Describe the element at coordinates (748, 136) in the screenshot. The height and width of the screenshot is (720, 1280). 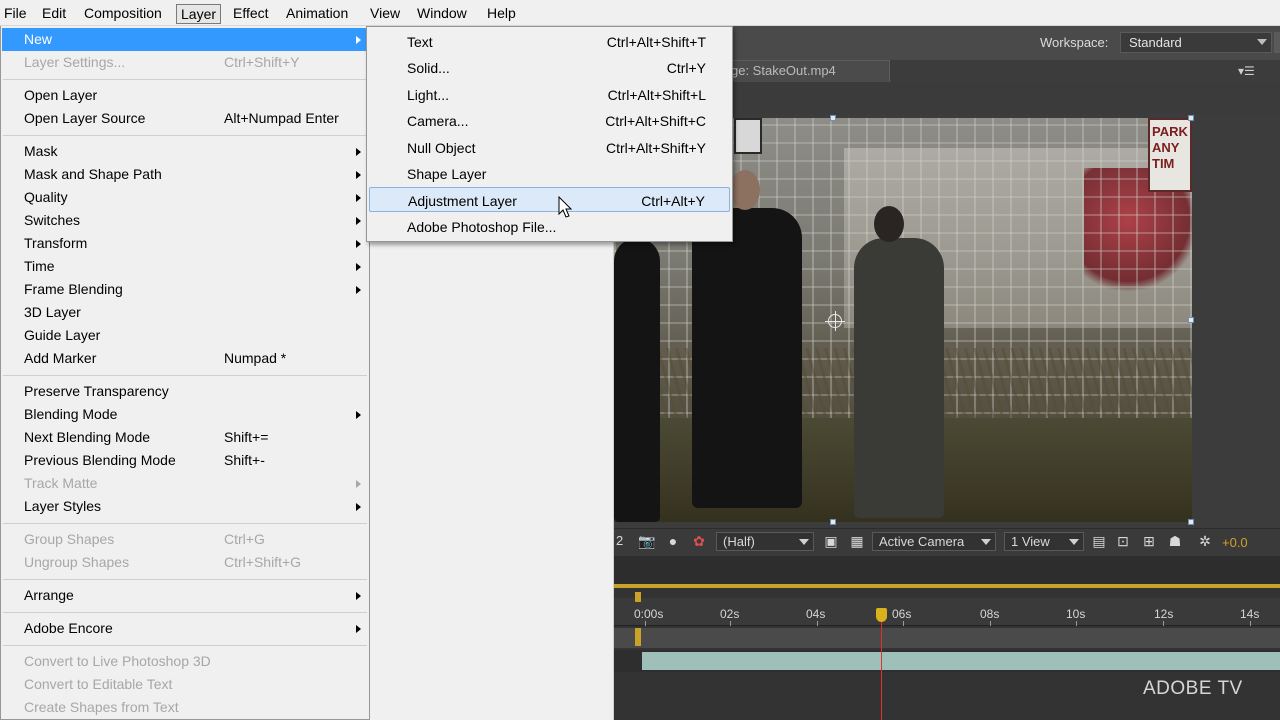
I see `street-sign` at that location.